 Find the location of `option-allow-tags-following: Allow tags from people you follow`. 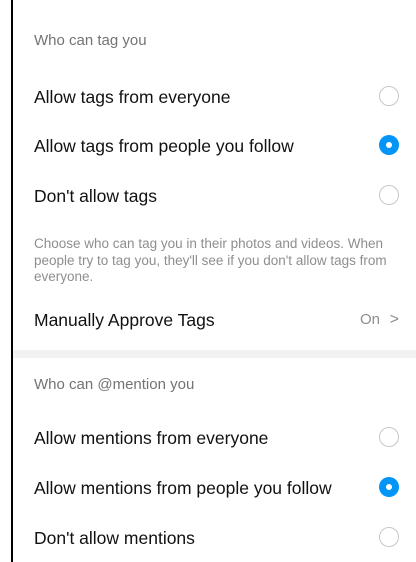

option-allow-tags-following: Allow tags from people you follow is located at coordinates (214, 146).